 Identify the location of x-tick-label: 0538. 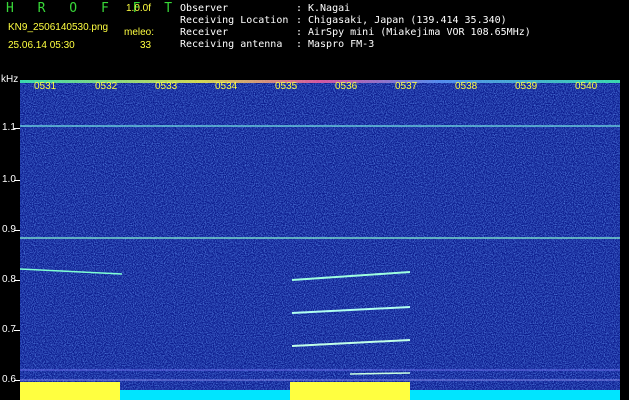
(466, 86).